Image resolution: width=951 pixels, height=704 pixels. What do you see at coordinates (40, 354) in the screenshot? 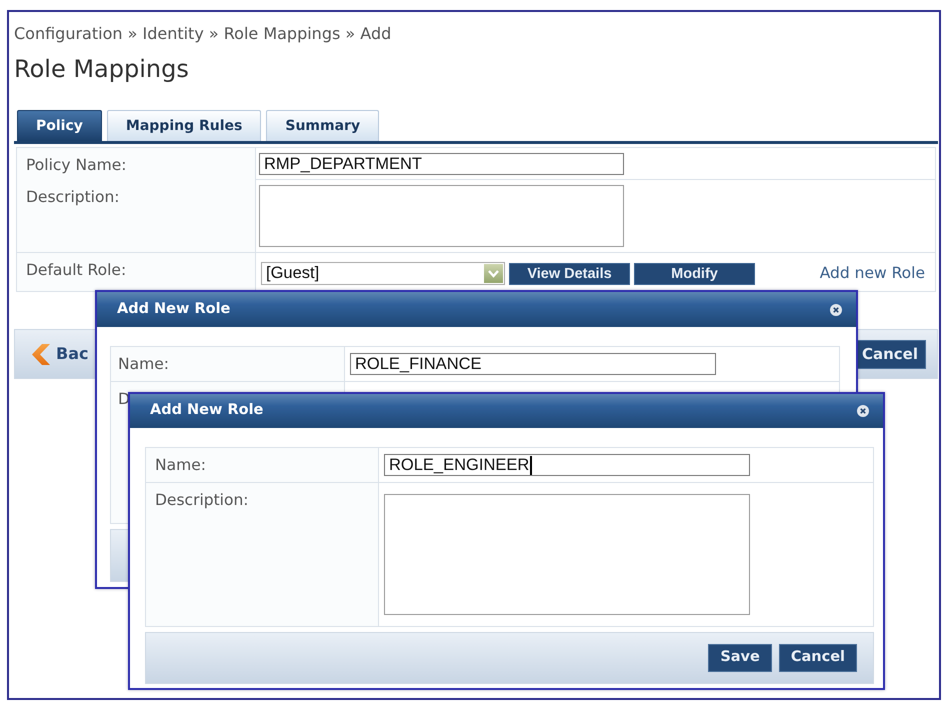
I see `chevron-left-icon` at bounding box center [40, 354].